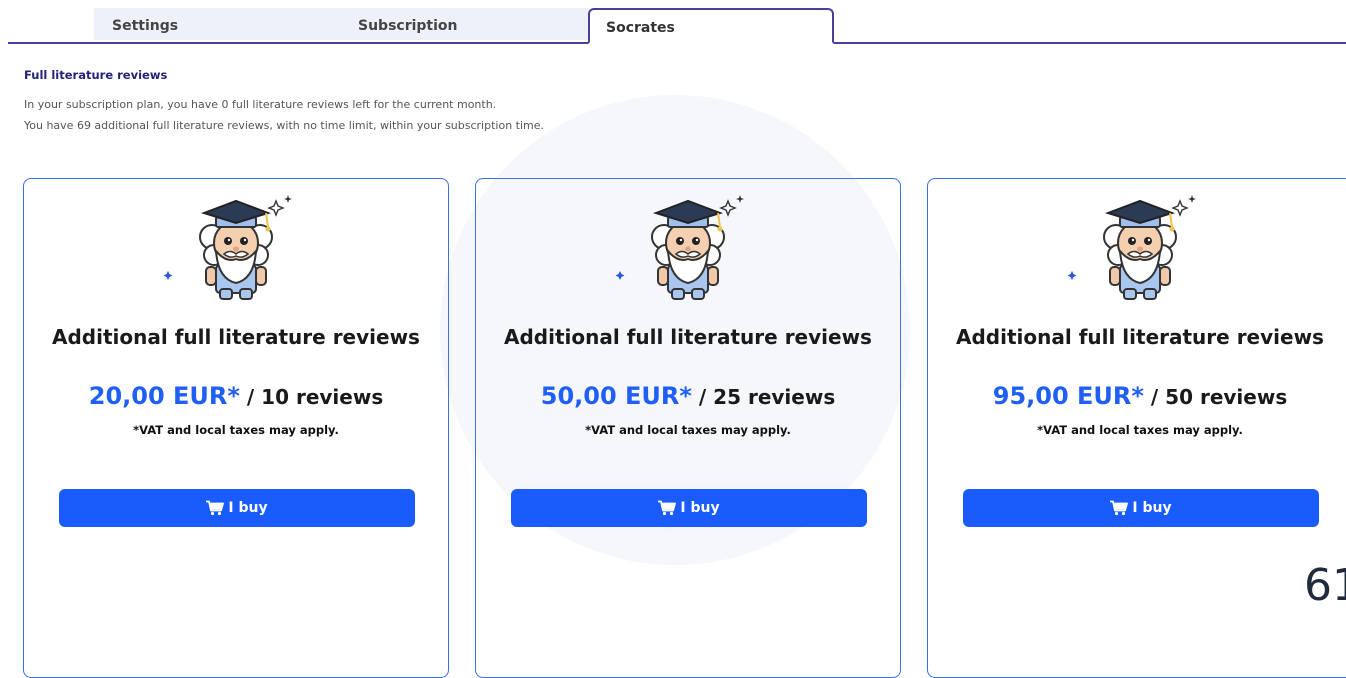  What do you see at coordinates (1068, 396) in the screenshot?
I see `price: 95,00 EUR*` at bounding box center [1068, 396].